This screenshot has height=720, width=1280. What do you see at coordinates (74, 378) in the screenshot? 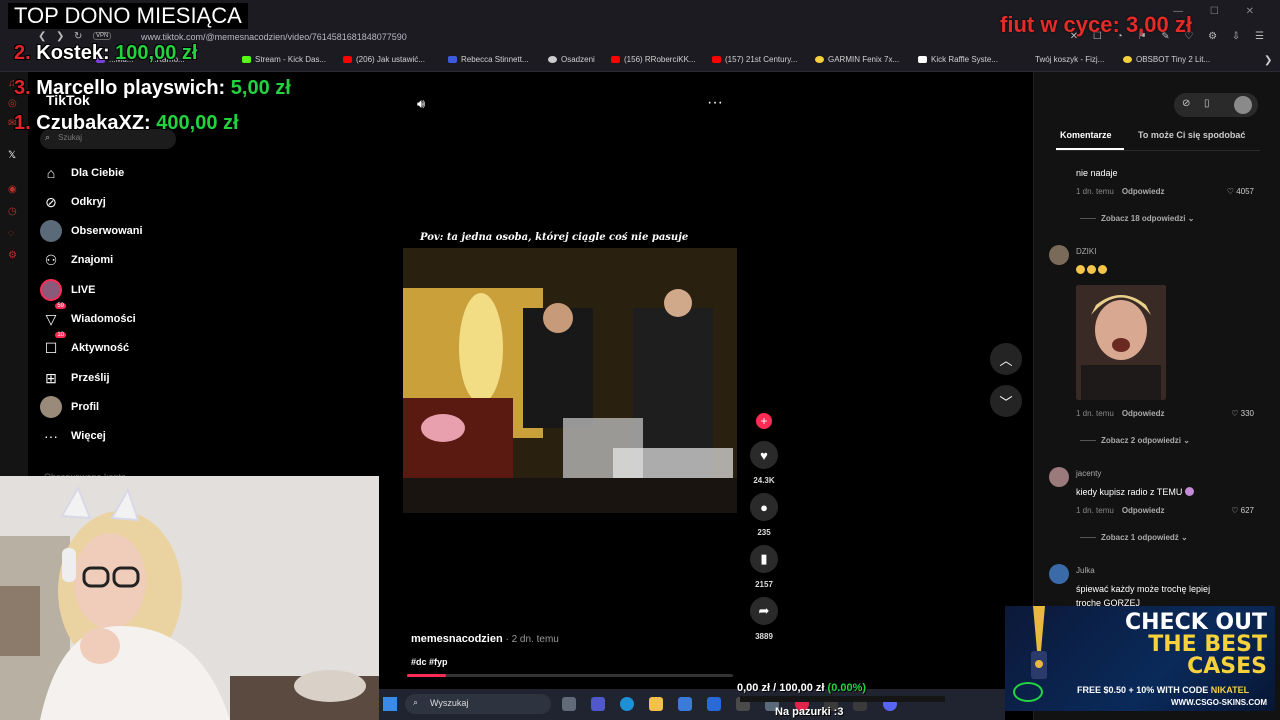
I see `sidebar-item-przeslij: ⊞ Prześlij` at bounding box center [74, 378].